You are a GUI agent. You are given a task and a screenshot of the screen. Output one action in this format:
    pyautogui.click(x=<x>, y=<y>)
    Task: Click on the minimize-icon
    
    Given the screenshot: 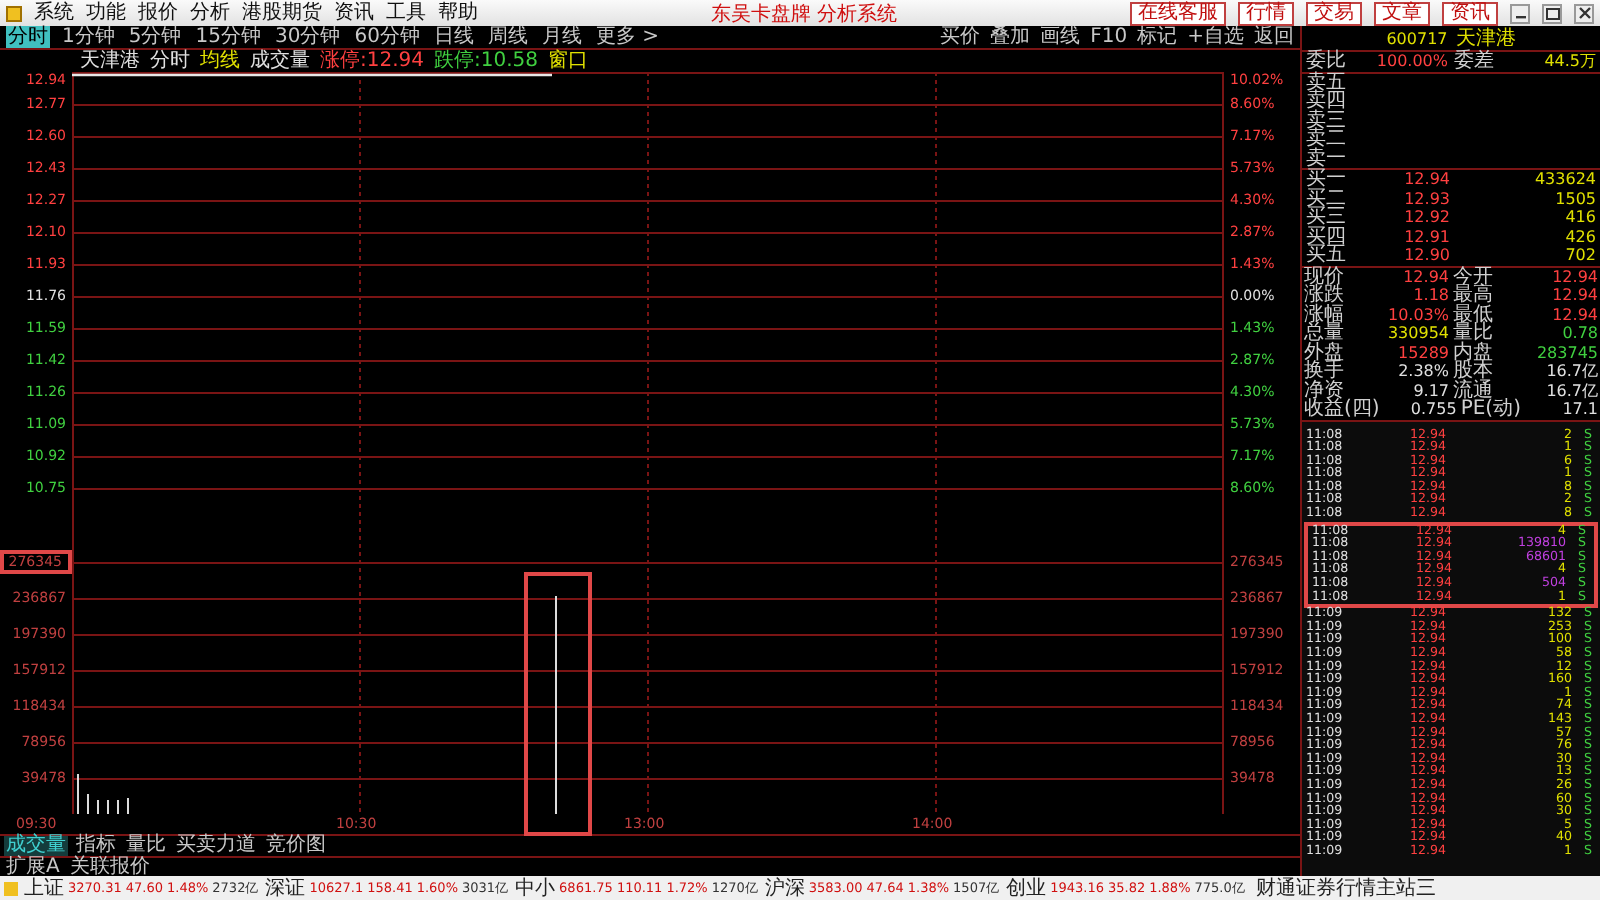 What is the action you would take?
    pyautogui.click(x=1520, y=13)
    